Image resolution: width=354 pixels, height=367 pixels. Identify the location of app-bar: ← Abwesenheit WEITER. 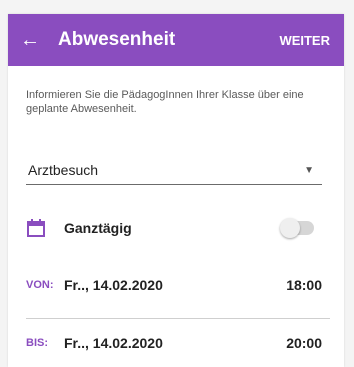
(176, 40).